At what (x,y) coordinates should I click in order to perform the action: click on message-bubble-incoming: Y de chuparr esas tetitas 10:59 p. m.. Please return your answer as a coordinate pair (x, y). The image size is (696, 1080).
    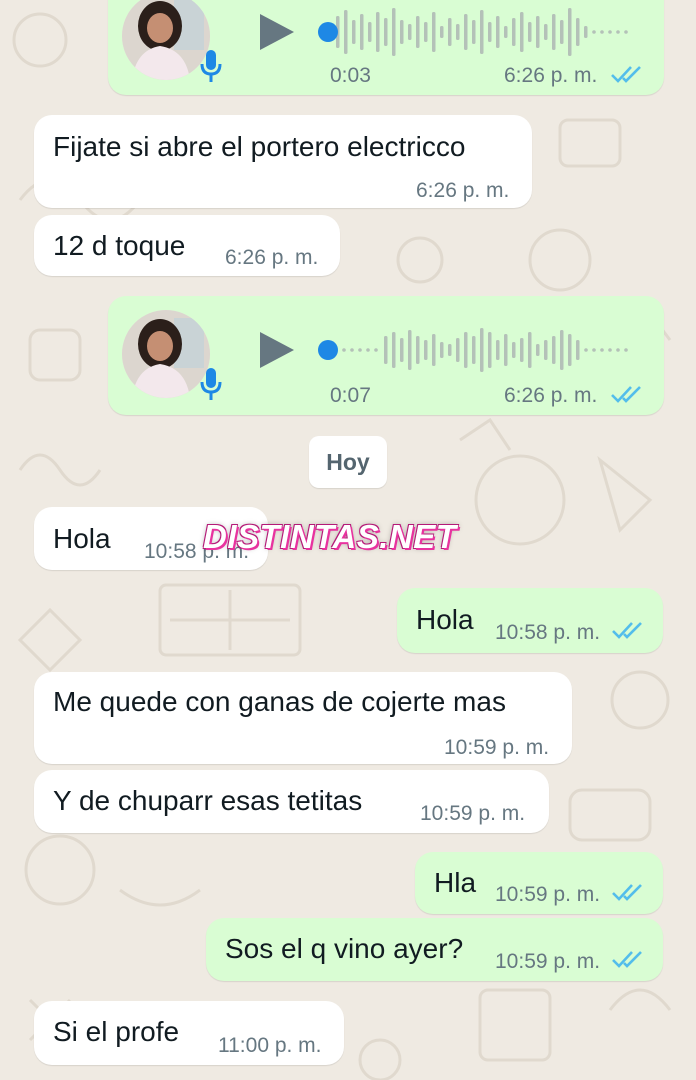
    Looking at the image, I should click on (291, 801).